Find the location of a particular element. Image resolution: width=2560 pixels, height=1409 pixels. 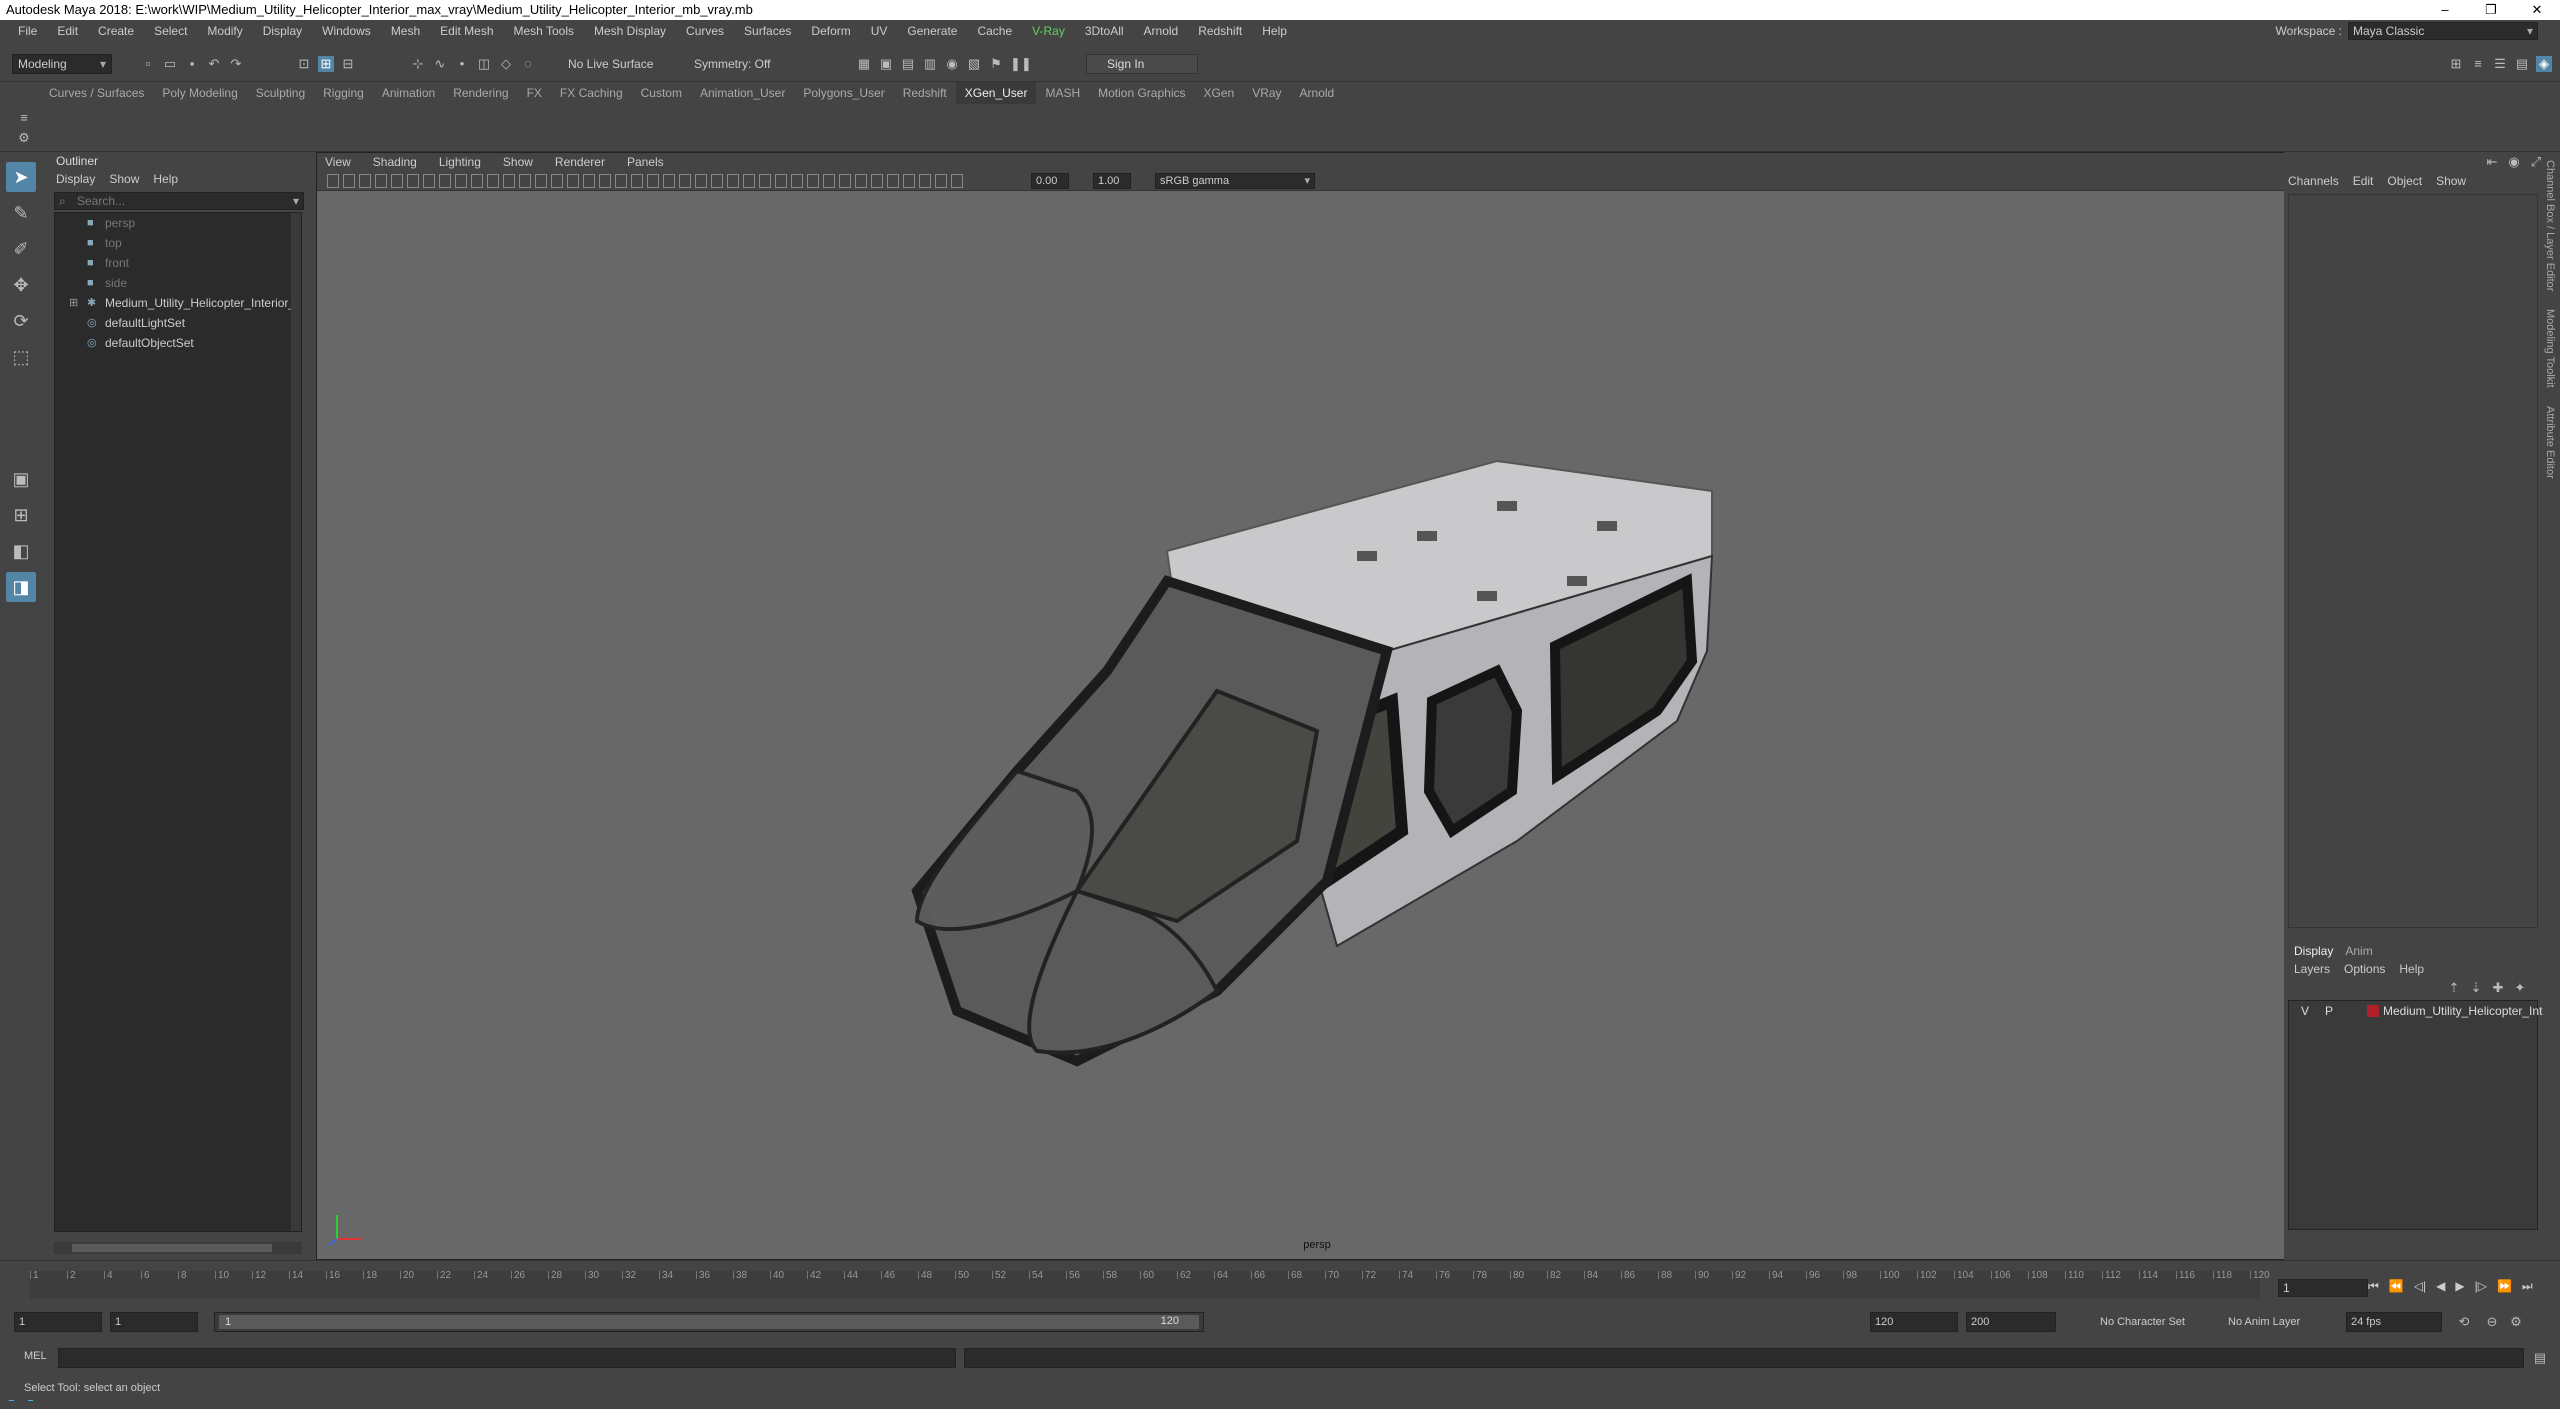

new-scene-icon: ▫ is located at coordinates (148, 64).